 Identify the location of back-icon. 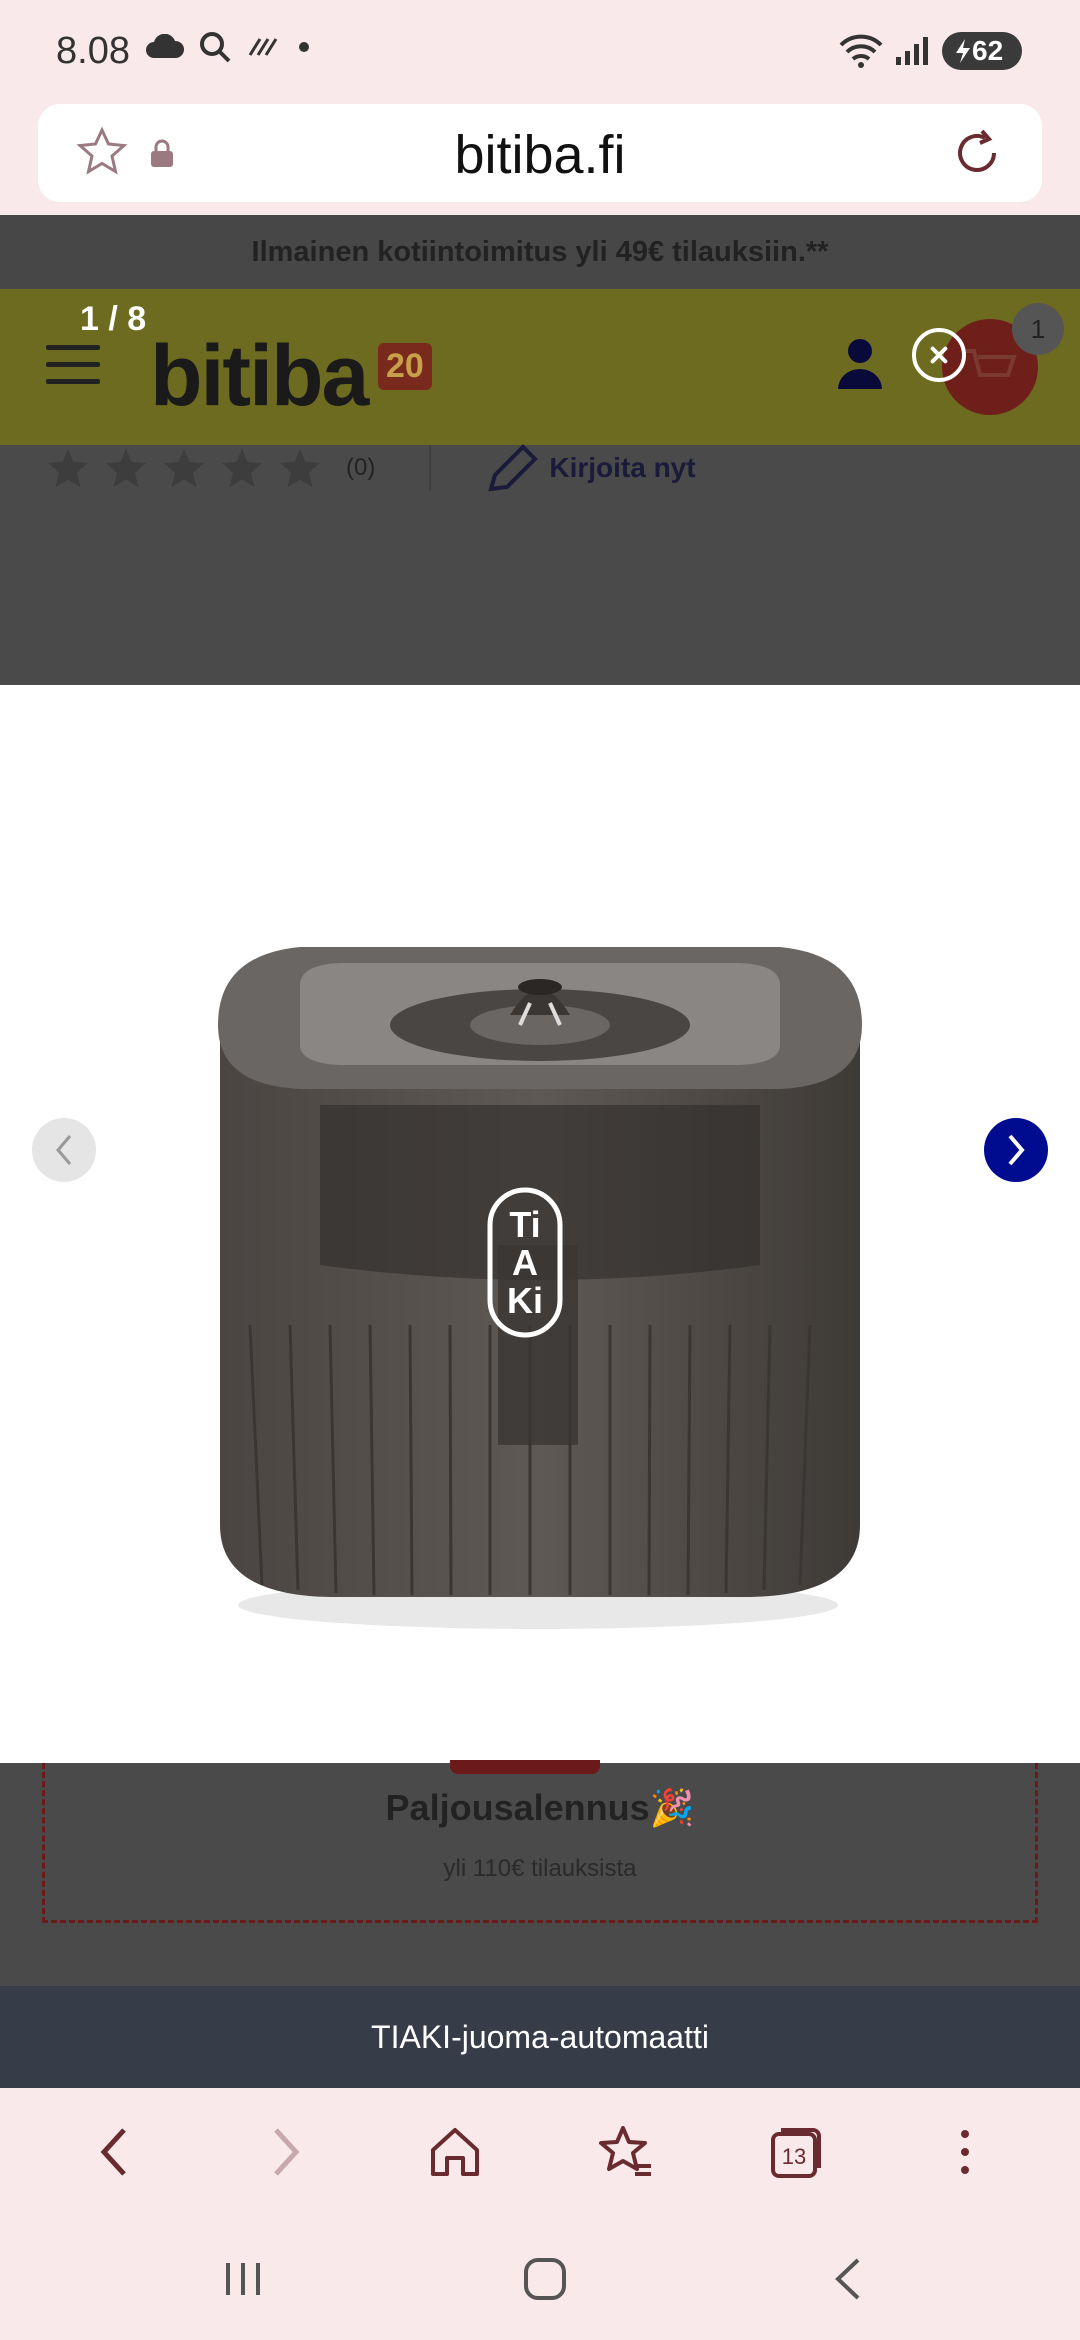
(847, 2279).